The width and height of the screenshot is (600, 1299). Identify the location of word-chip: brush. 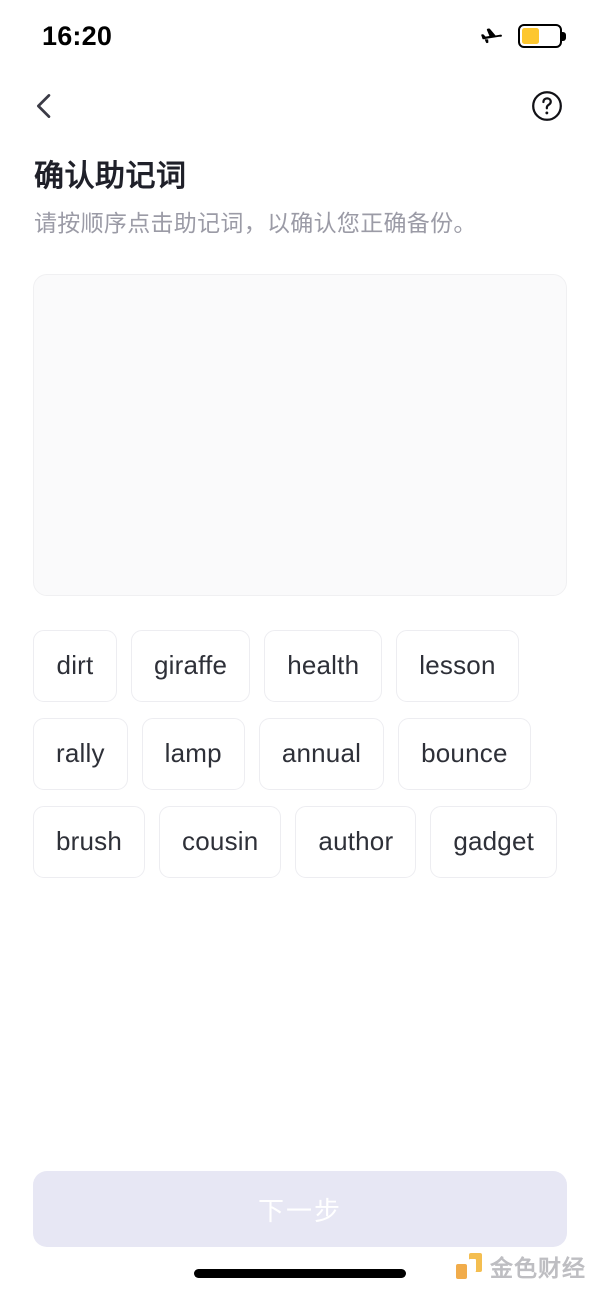
(89, 841).